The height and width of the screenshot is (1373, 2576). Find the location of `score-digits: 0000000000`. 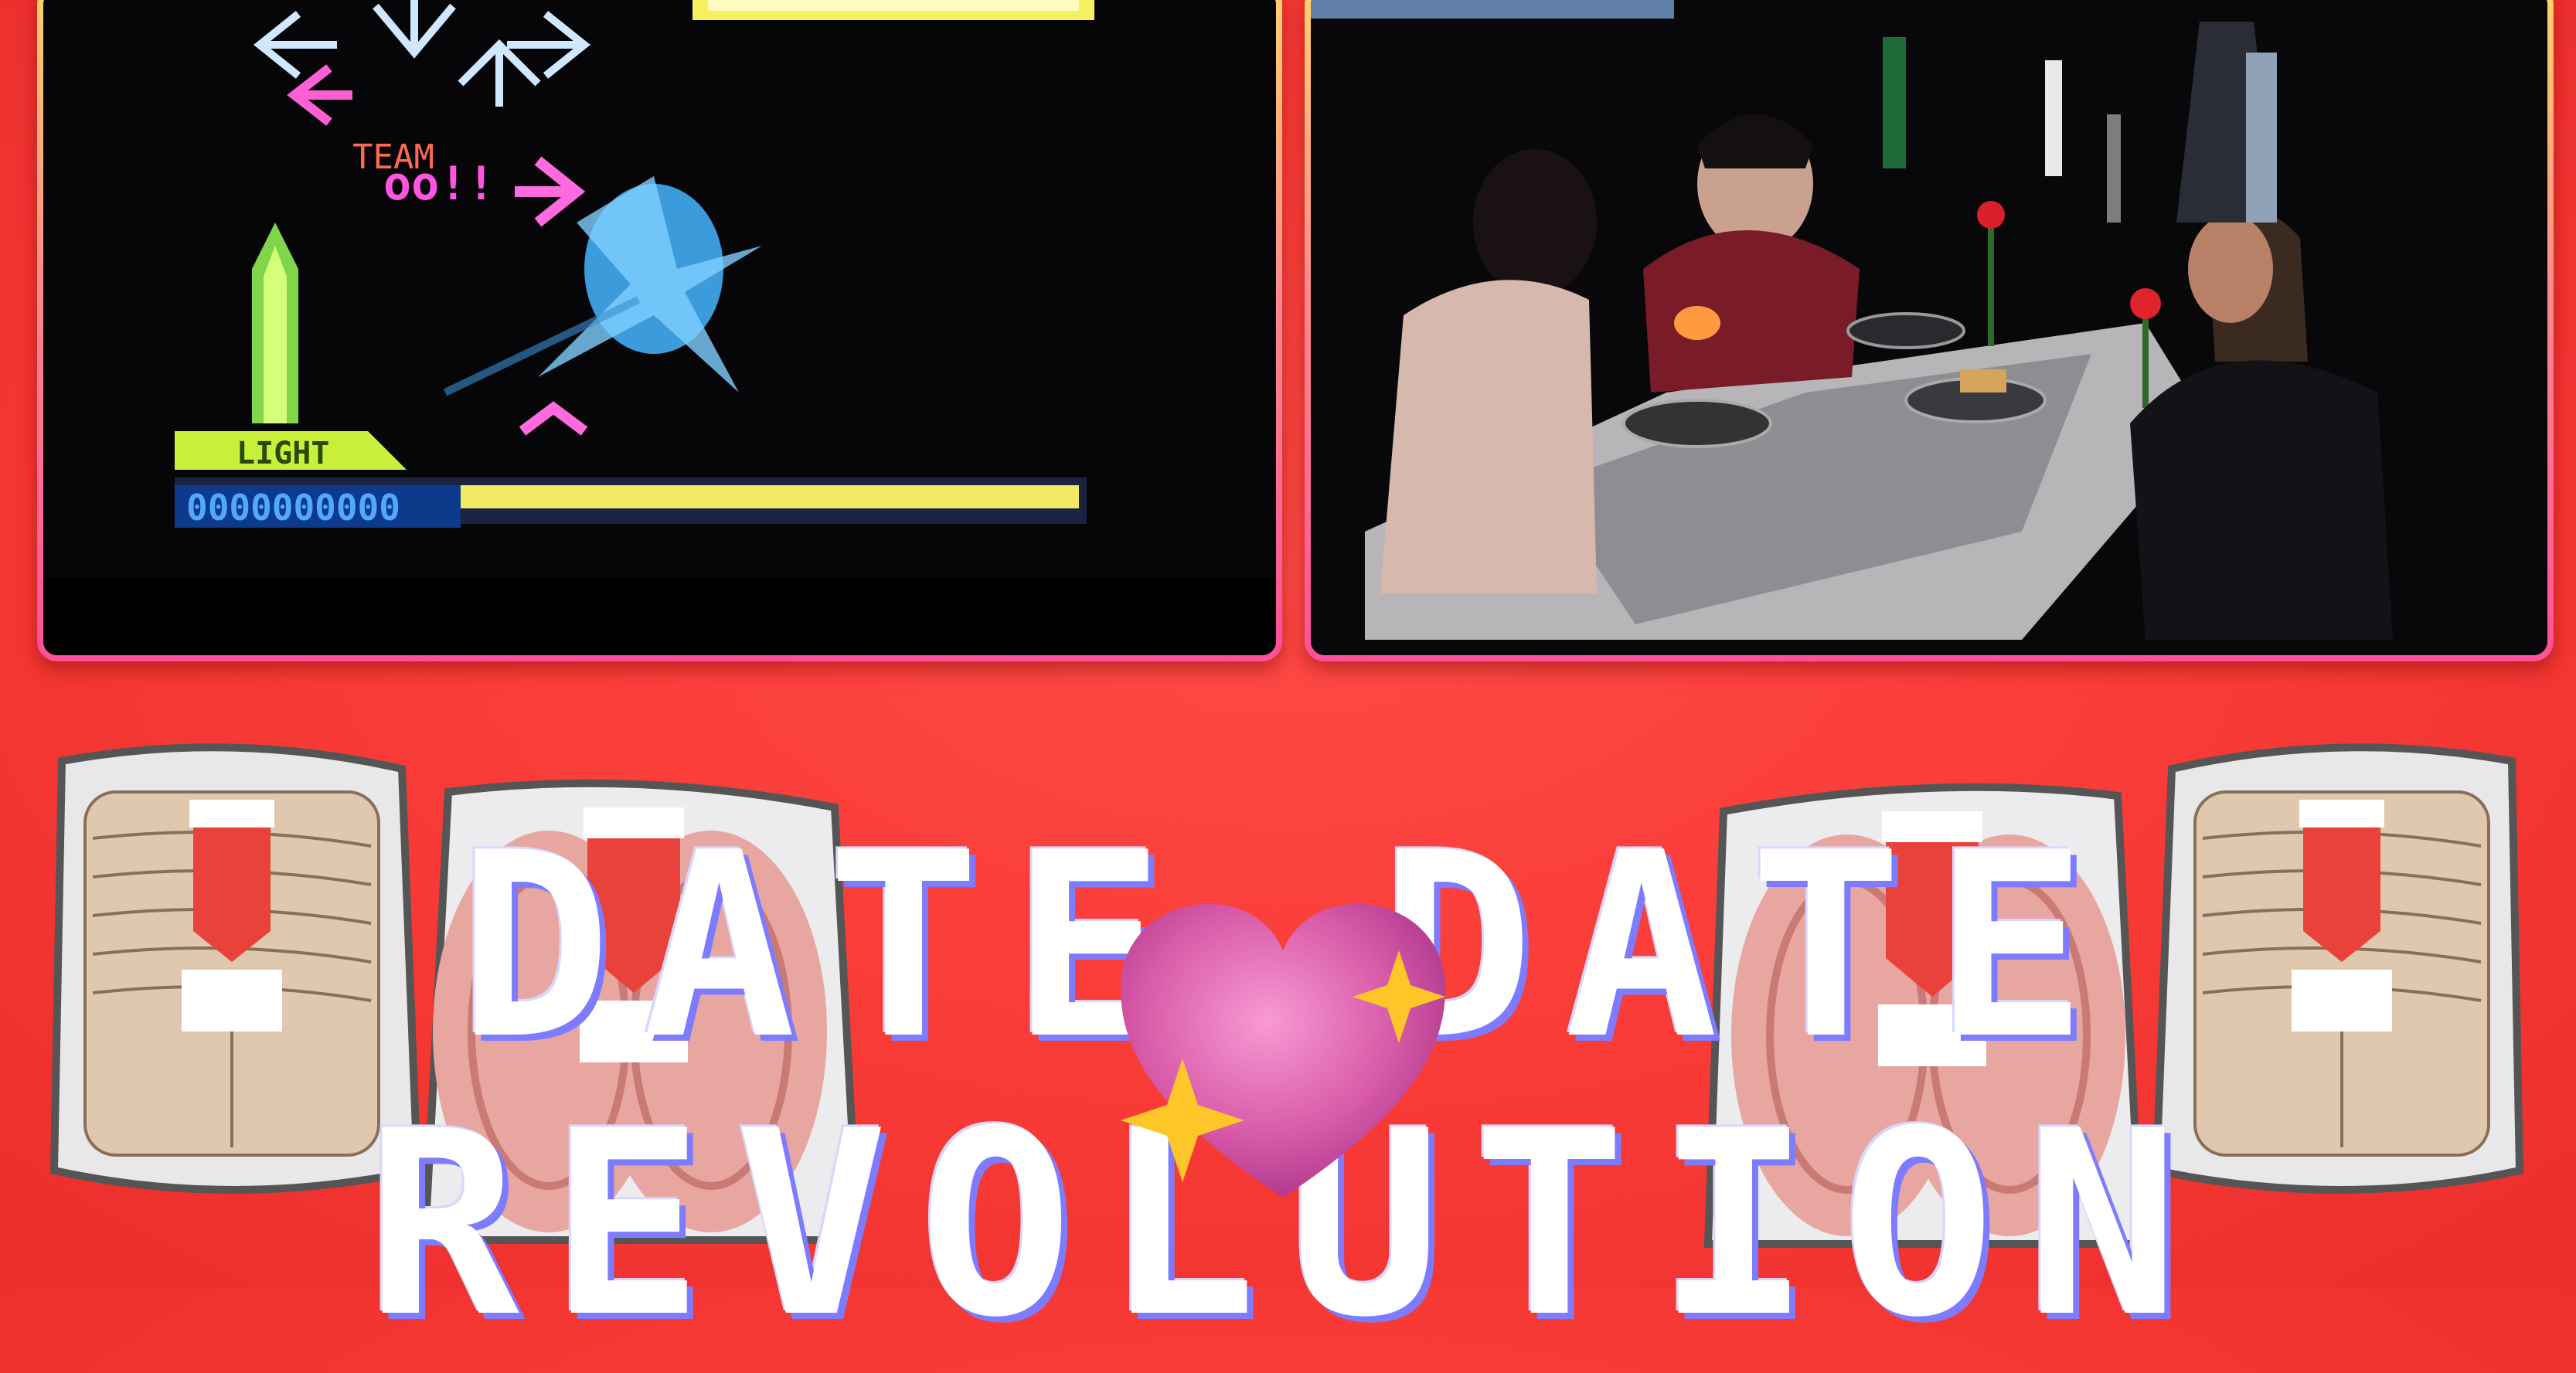

score-digits: 0000000000 is located at coordinates (293, 508).